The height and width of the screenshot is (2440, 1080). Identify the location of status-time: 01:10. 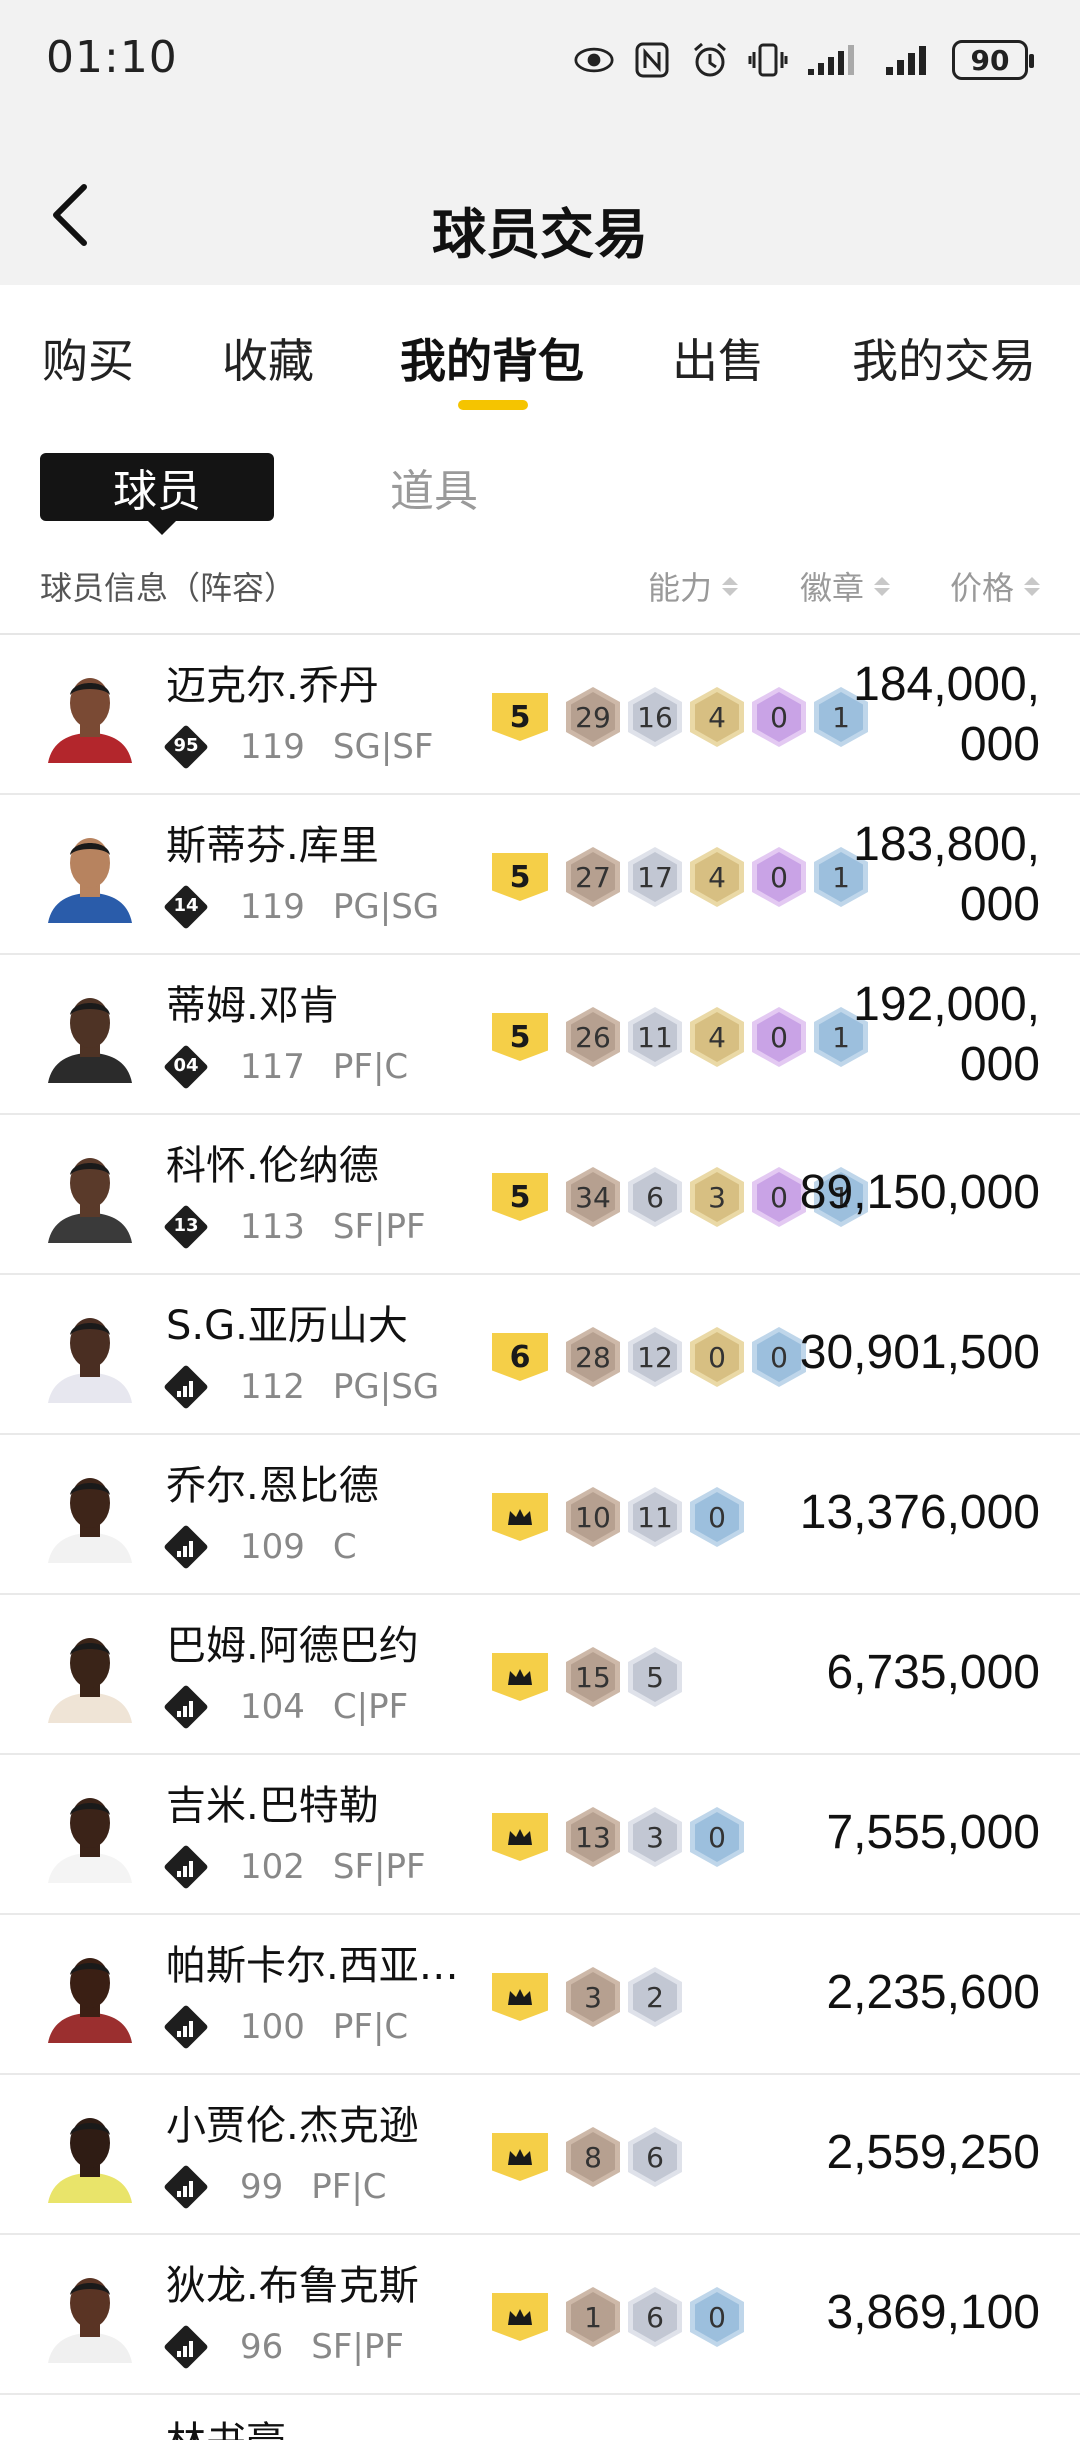
(112, 57).